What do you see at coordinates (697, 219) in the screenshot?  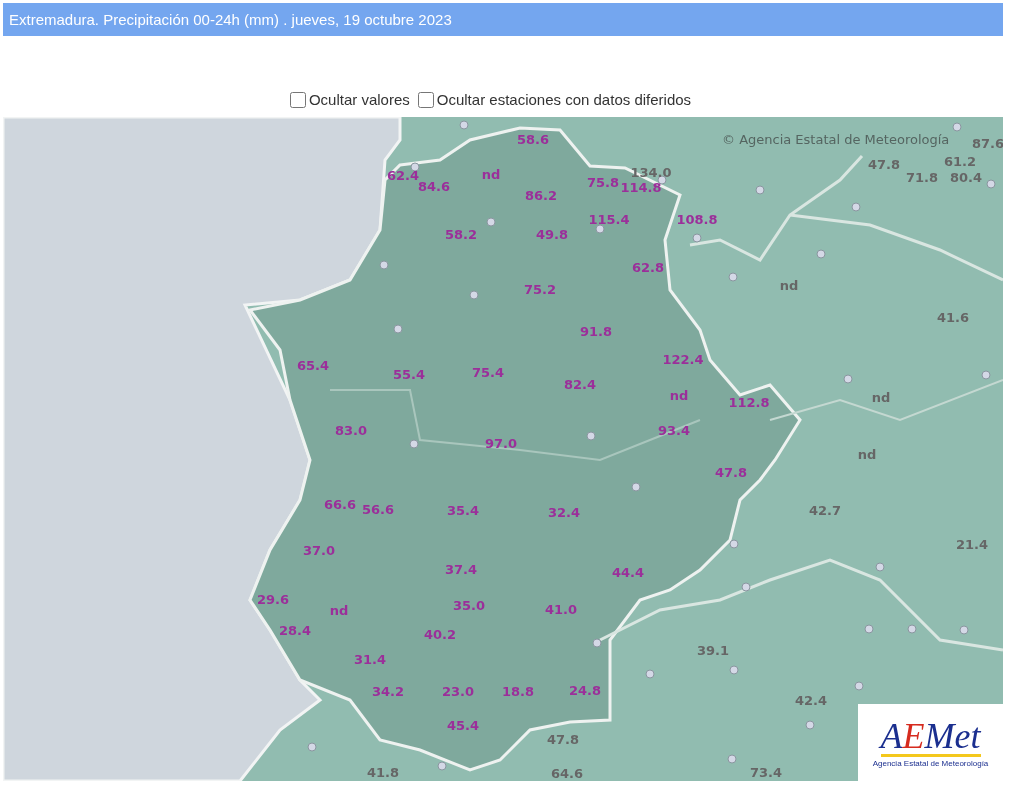 I see `station-value: 108.8` at bounding box center [697, 219].